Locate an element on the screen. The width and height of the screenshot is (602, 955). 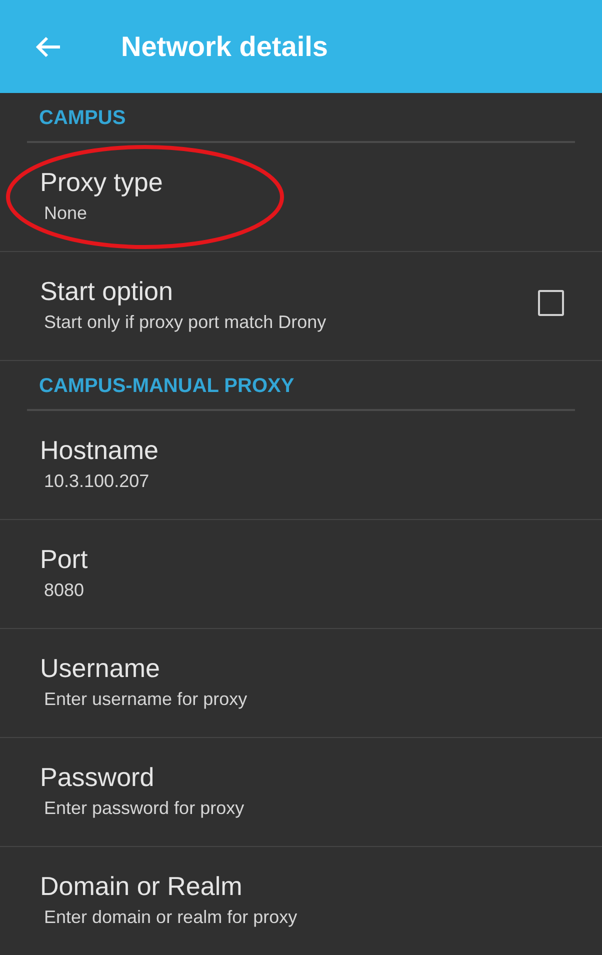
item-summary: Start only if proxy port match Drony is located at coordinates (186, 322).